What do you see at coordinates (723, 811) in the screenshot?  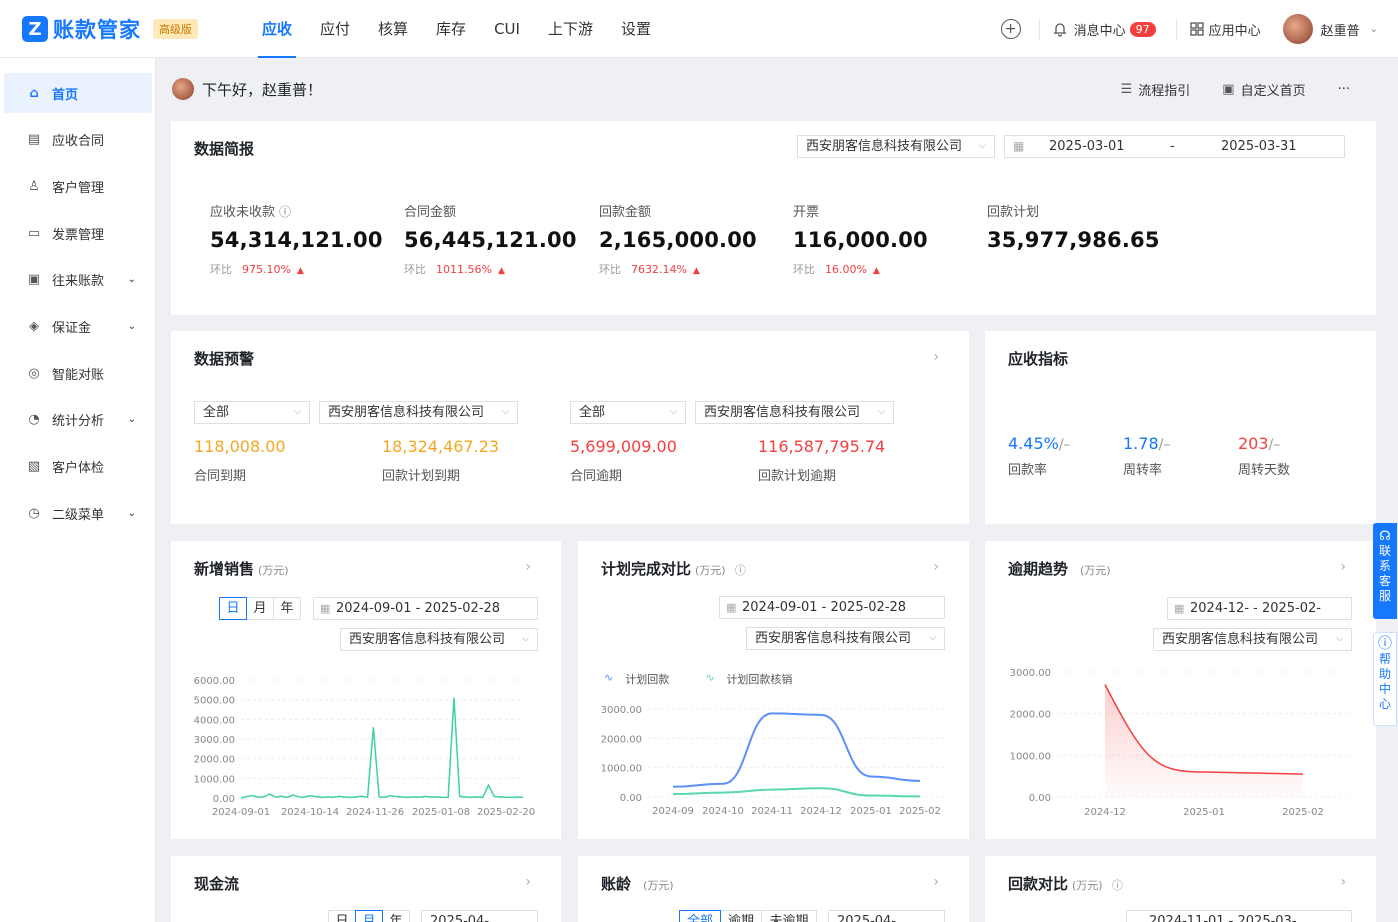 I see `x-tick-label: 2024-10` at bounding box center [723, 811].